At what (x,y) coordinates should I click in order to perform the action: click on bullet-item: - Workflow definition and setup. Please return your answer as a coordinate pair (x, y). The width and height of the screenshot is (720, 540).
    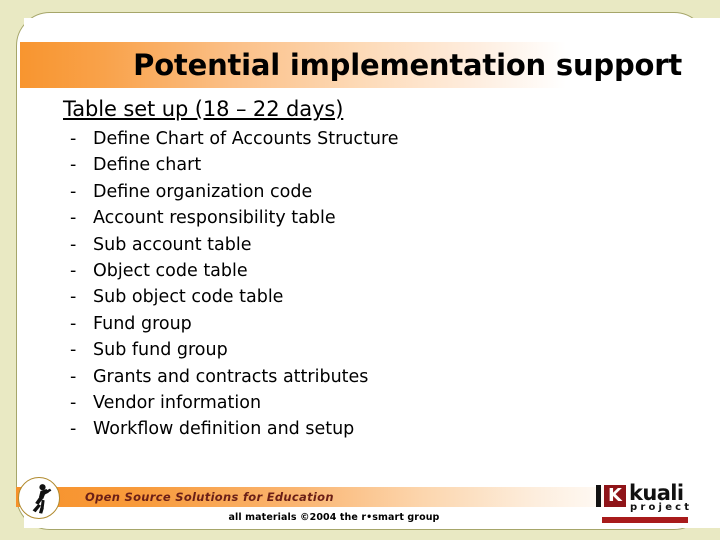
    Looking at the image, I should click on (373, 429).